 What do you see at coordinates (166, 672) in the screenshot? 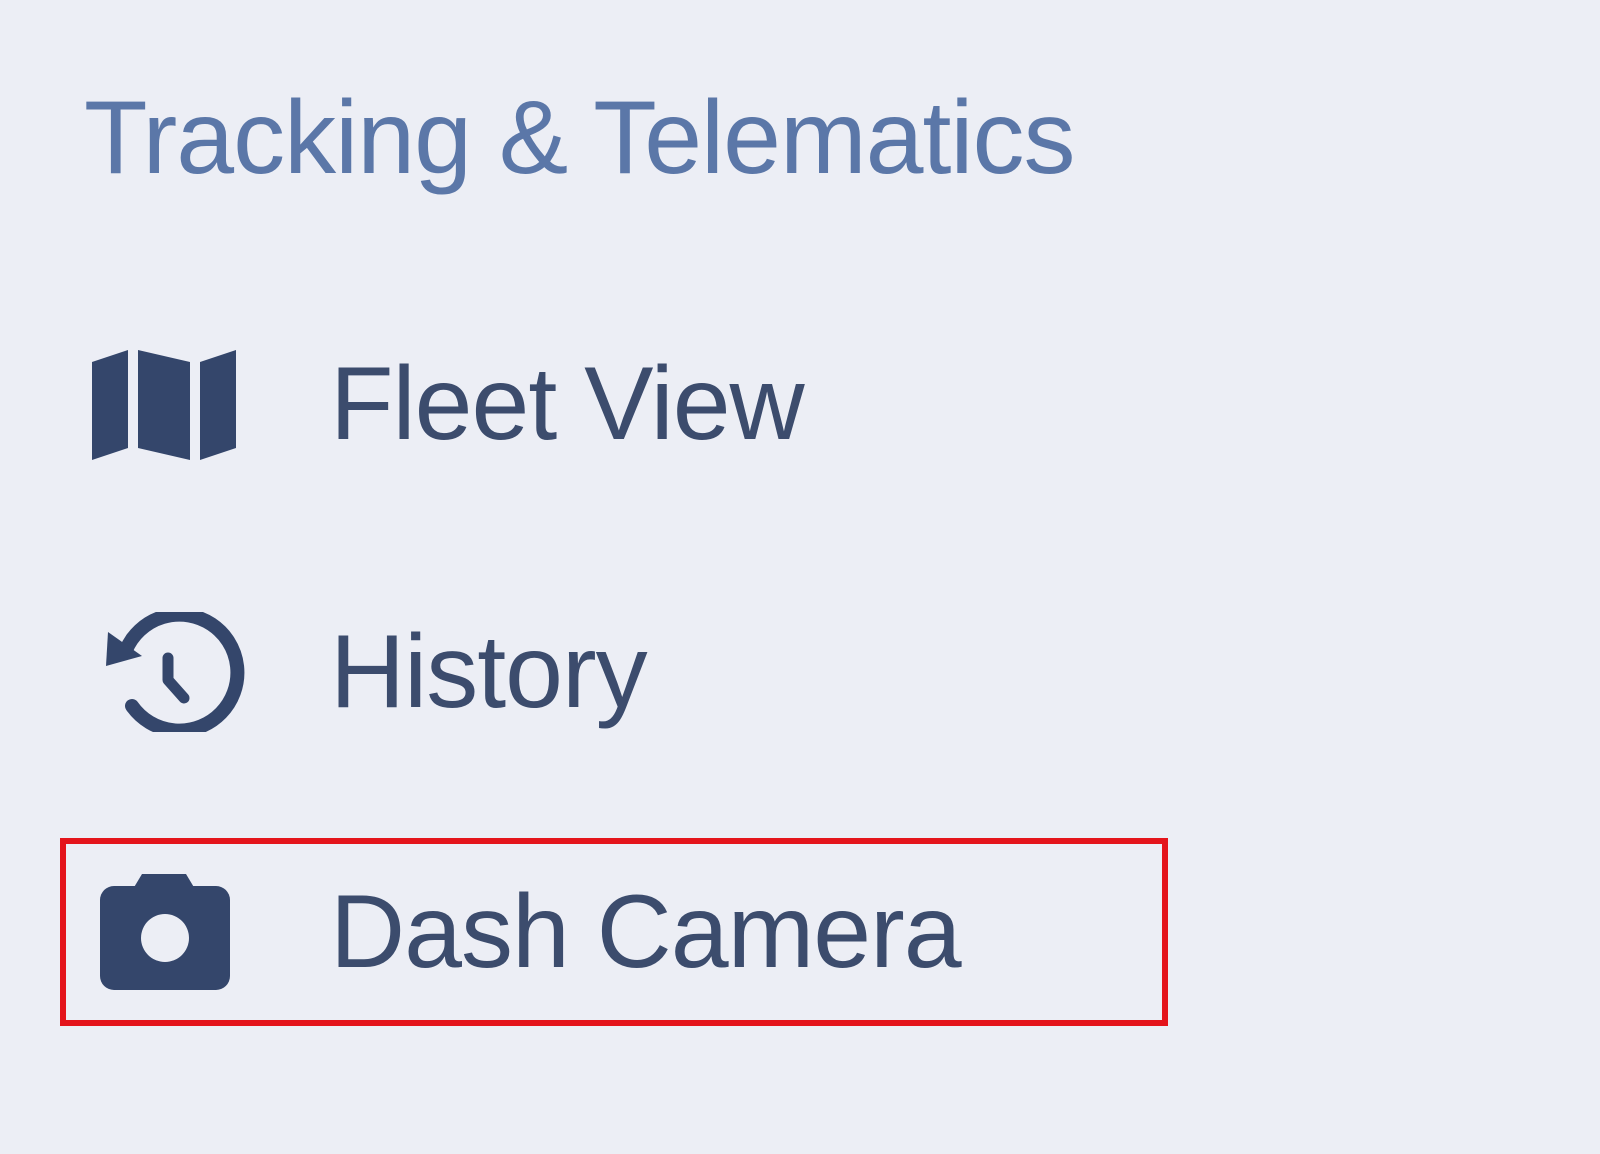
I see `history-icon` at bounding box center [166, 672].